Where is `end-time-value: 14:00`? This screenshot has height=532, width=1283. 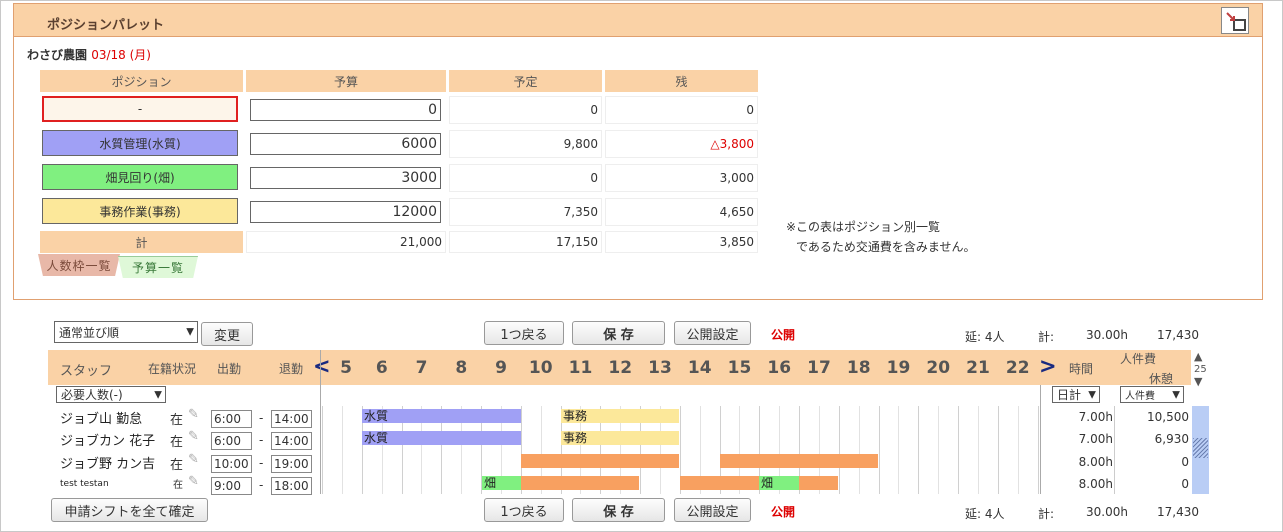
end-time-value: 14:00 is located at coordinates (291, 419).